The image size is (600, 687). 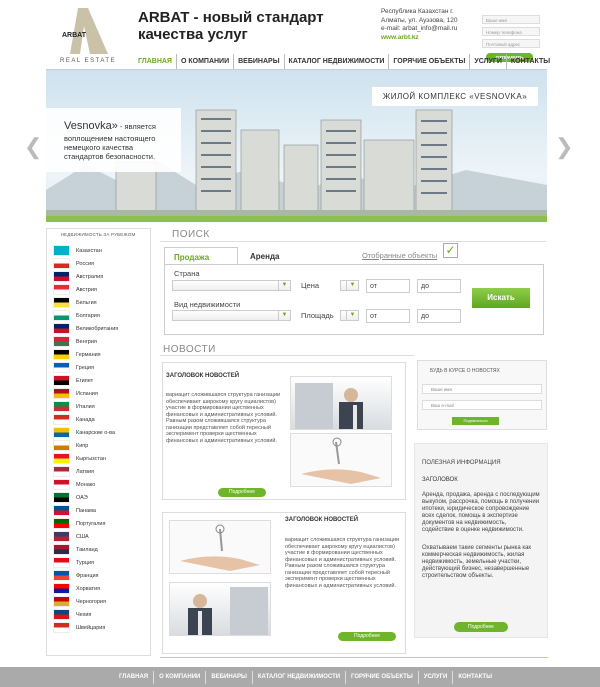 I want to click on tagline-line-1: ARBAT - новый стандарт, so click(x=231, y=17).